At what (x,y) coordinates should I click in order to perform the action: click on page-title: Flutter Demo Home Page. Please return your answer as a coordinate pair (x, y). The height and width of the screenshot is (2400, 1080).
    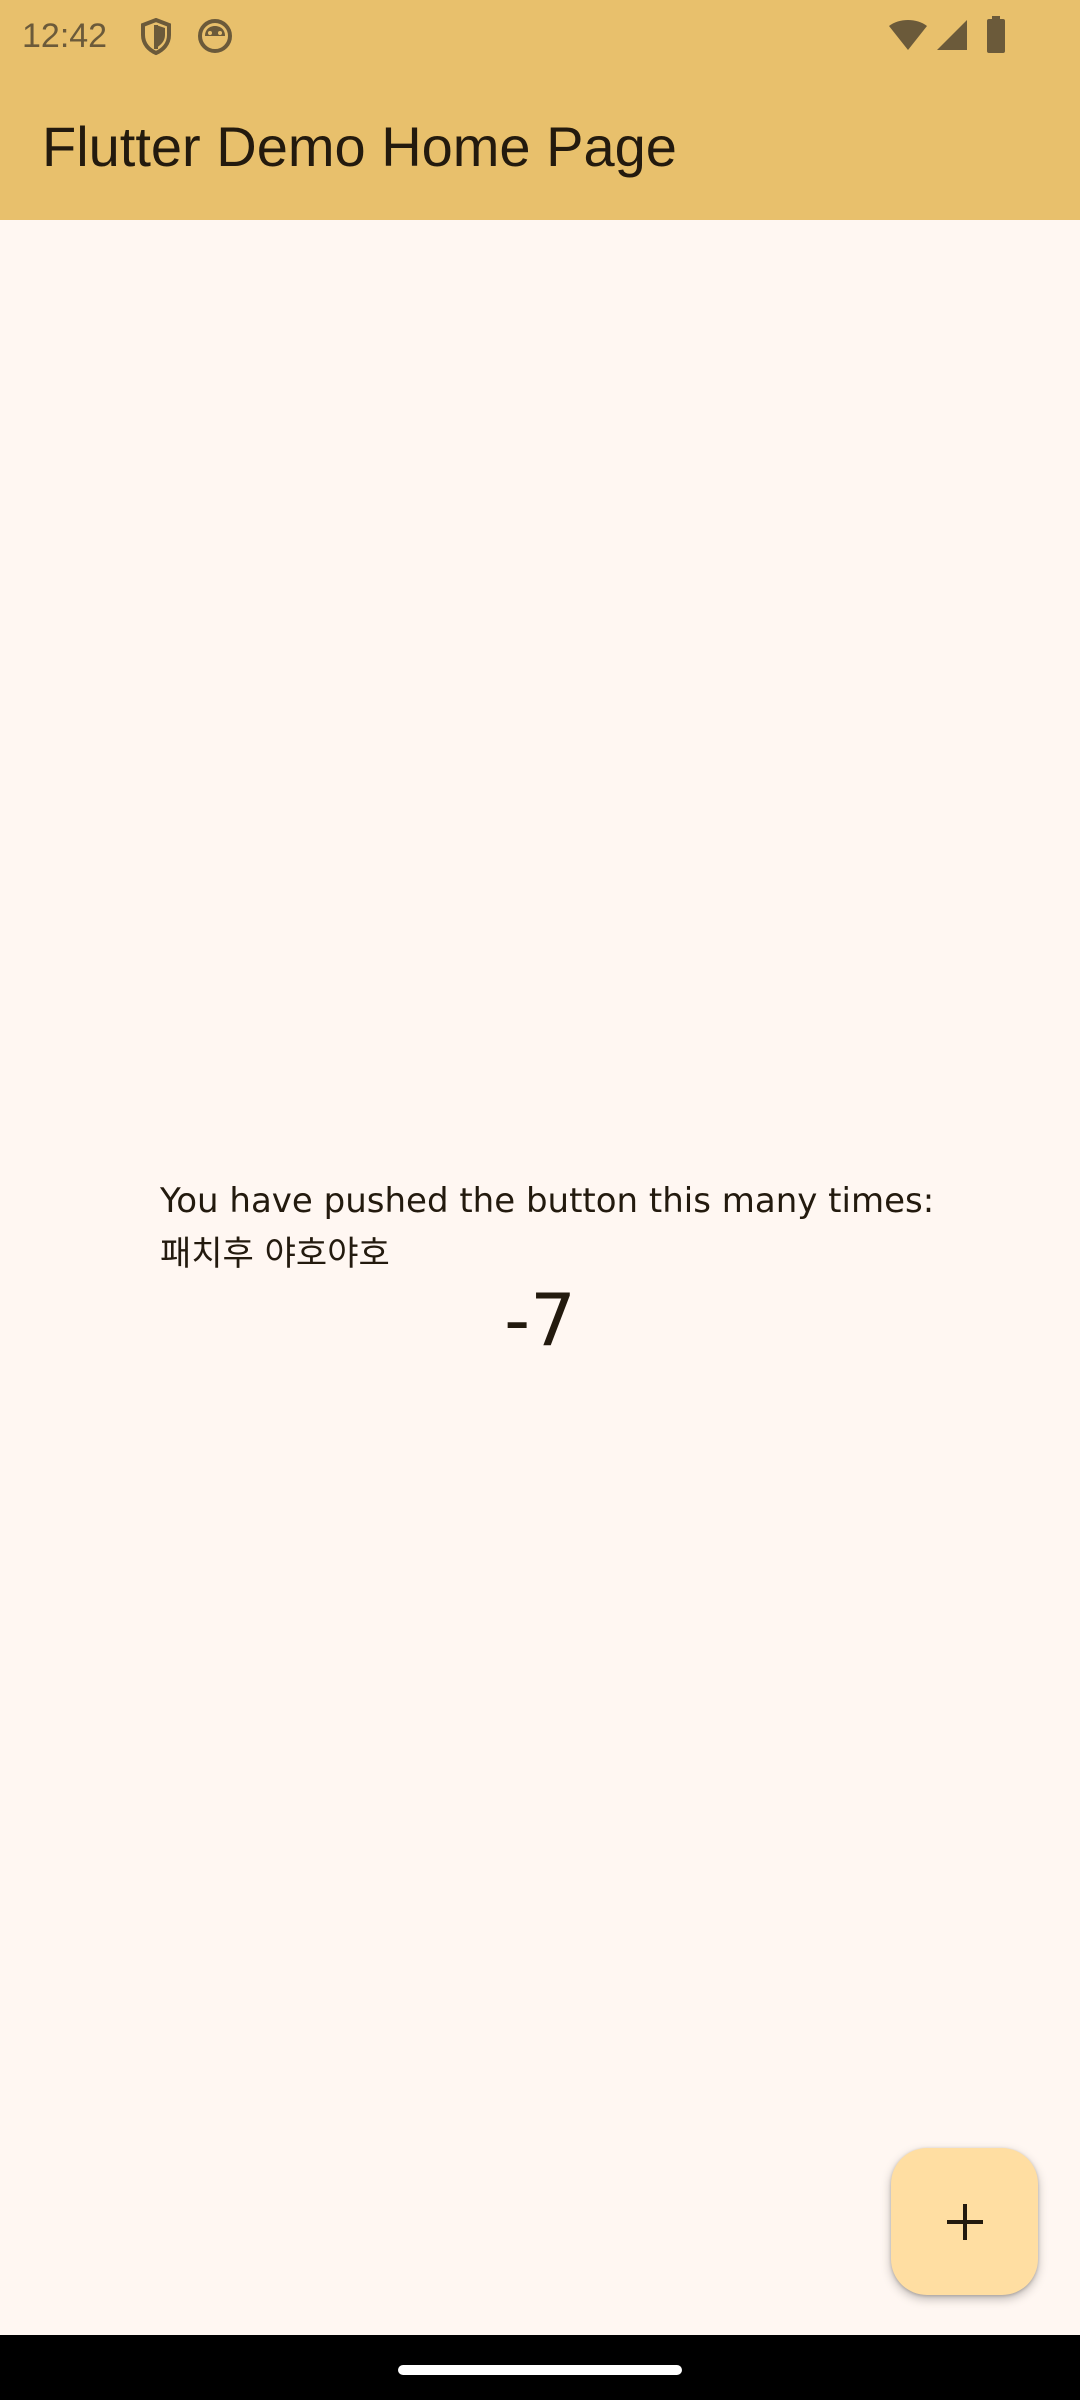
    Looking at the image, I should click on (359, 146).